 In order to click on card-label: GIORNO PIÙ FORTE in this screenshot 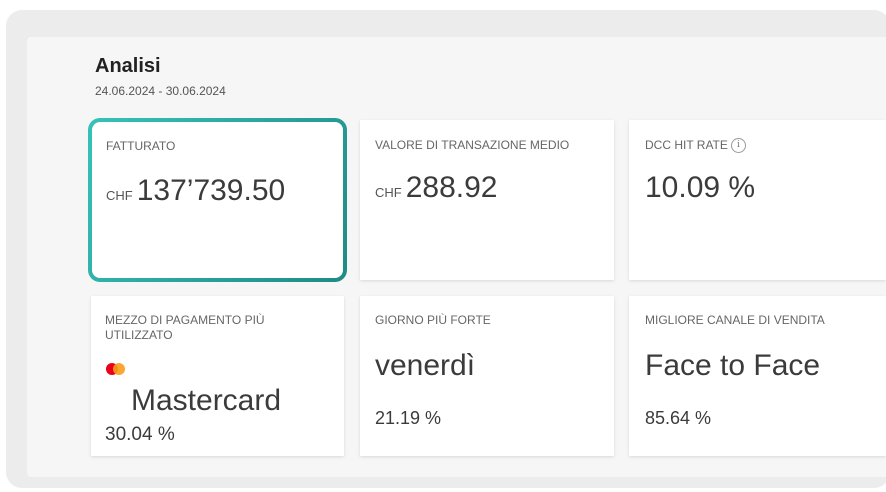, I will do `click(433, 320)`.